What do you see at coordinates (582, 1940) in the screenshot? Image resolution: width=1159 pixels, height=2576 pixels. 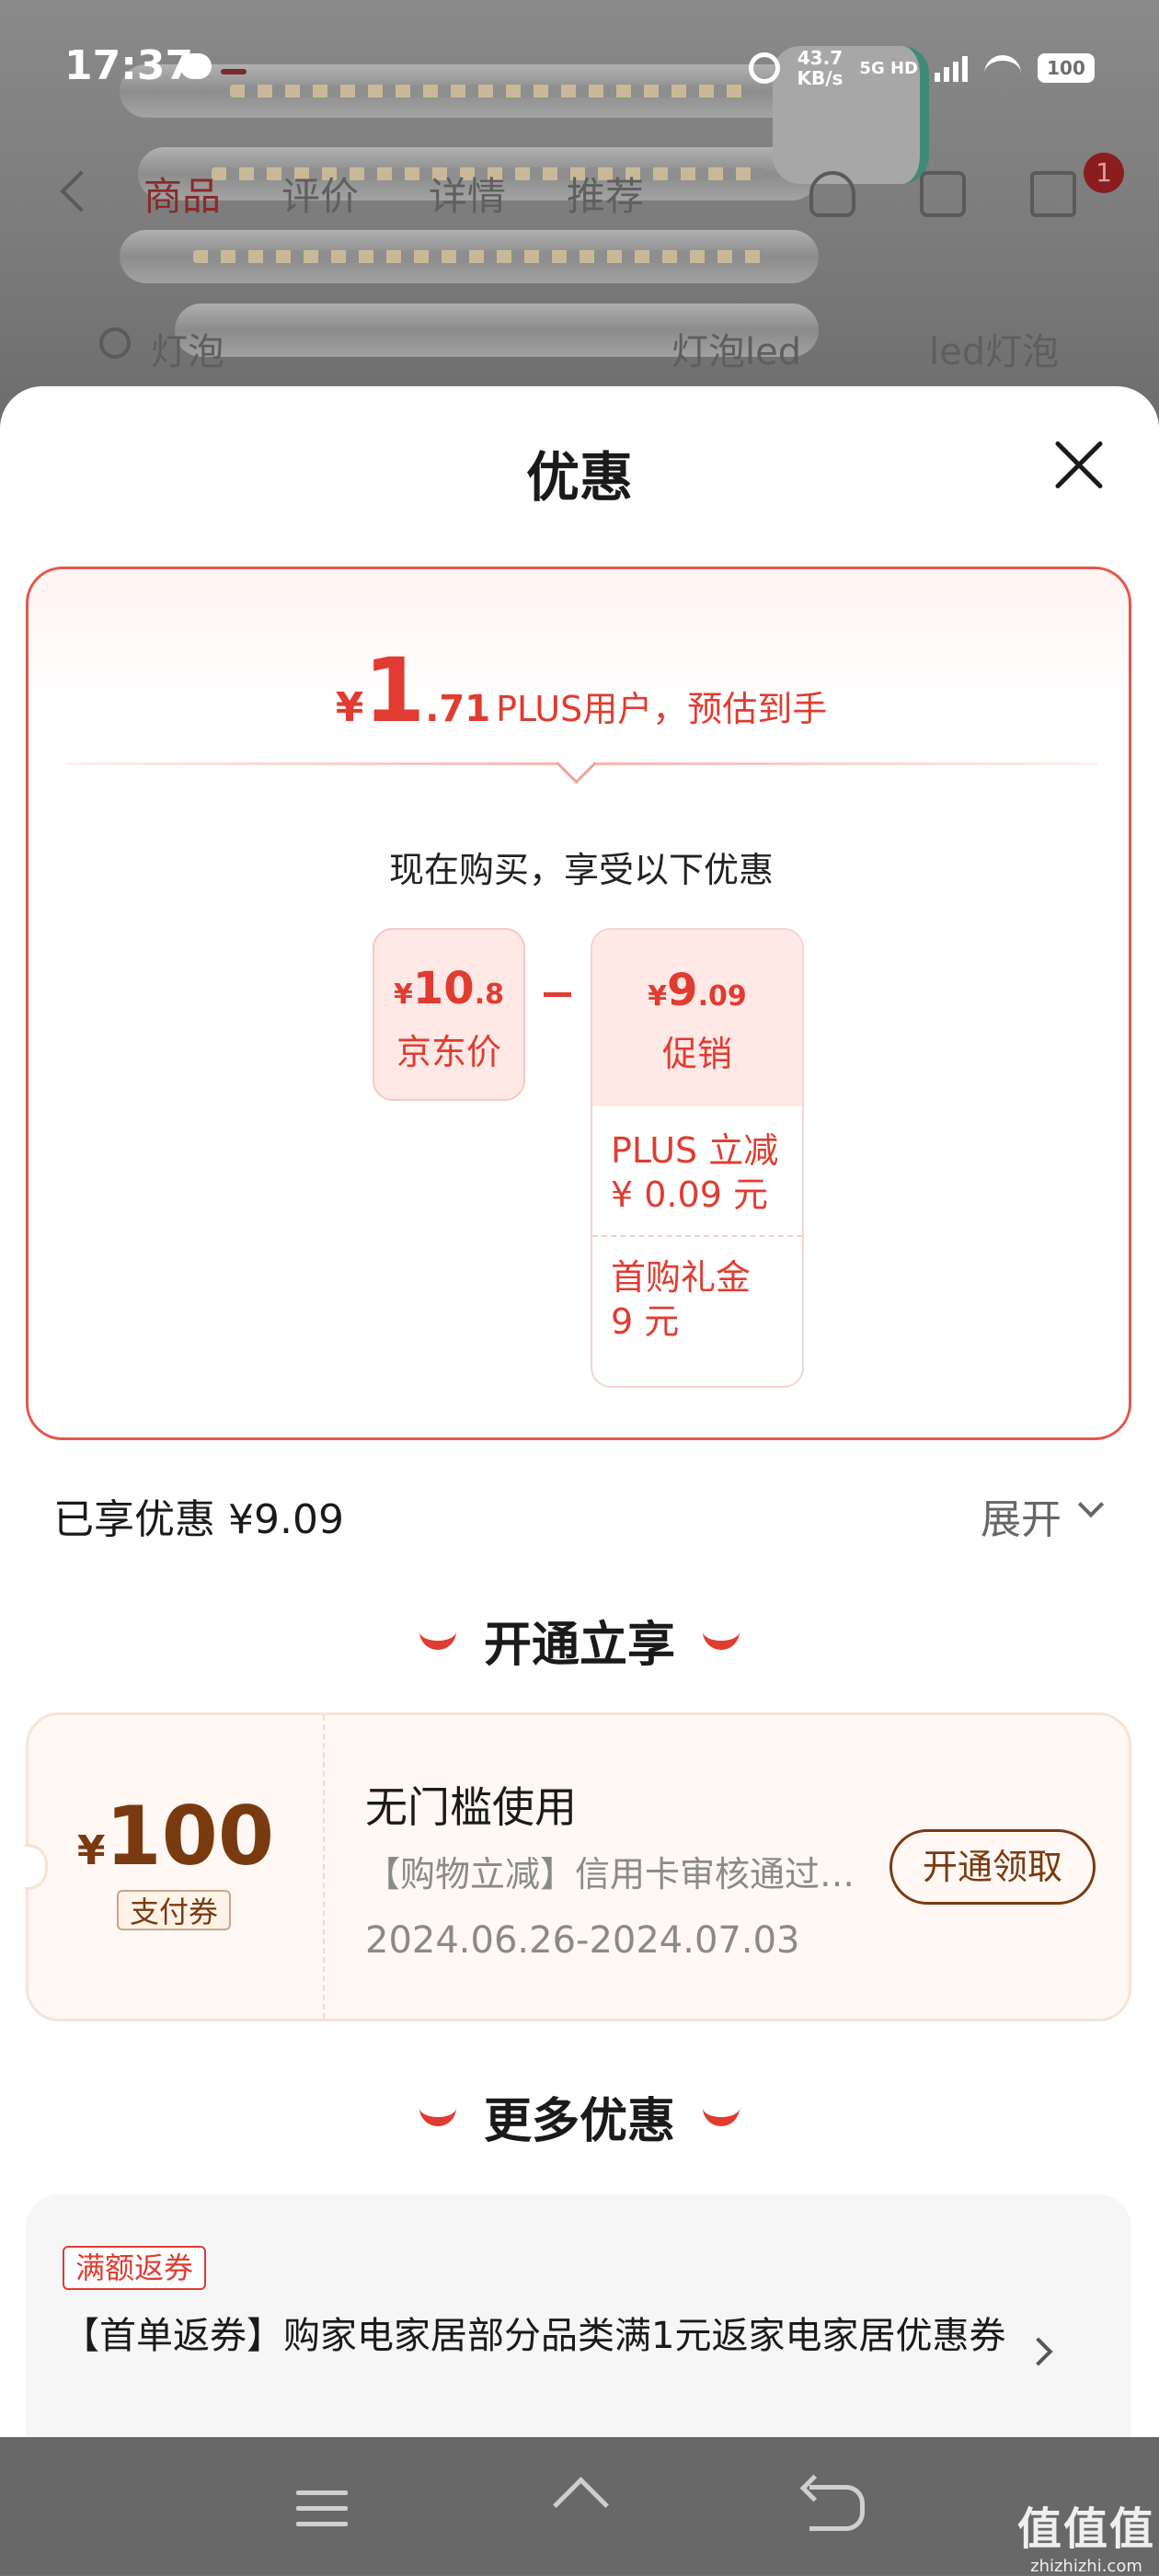 I see `coupon-date: 2024.06.26-2024.07.03` at bounding box center [582, 1940].